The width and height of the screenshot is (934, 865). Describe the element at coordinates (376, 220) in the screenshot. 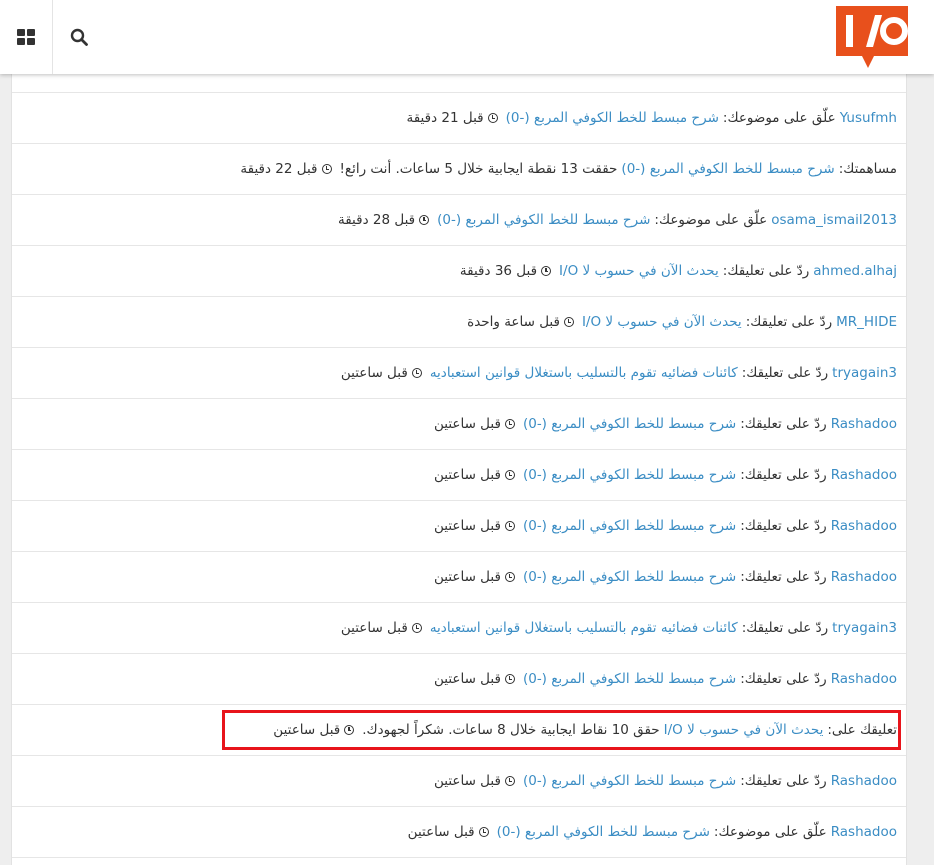

I see `timestamp: قبل 28 دقيقة` at that location.